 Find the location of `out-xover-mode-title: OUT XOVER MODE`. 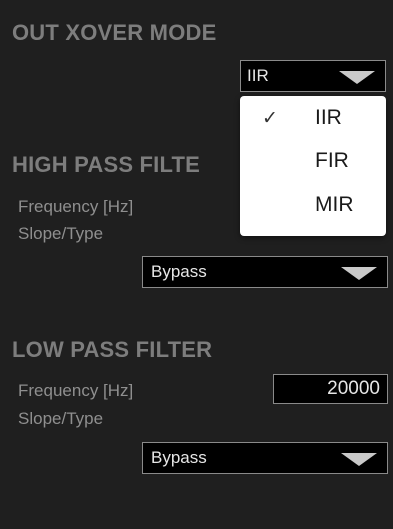

out-xover-mode-title: OUT XOVER MODE is located at coordinates (114, 32).